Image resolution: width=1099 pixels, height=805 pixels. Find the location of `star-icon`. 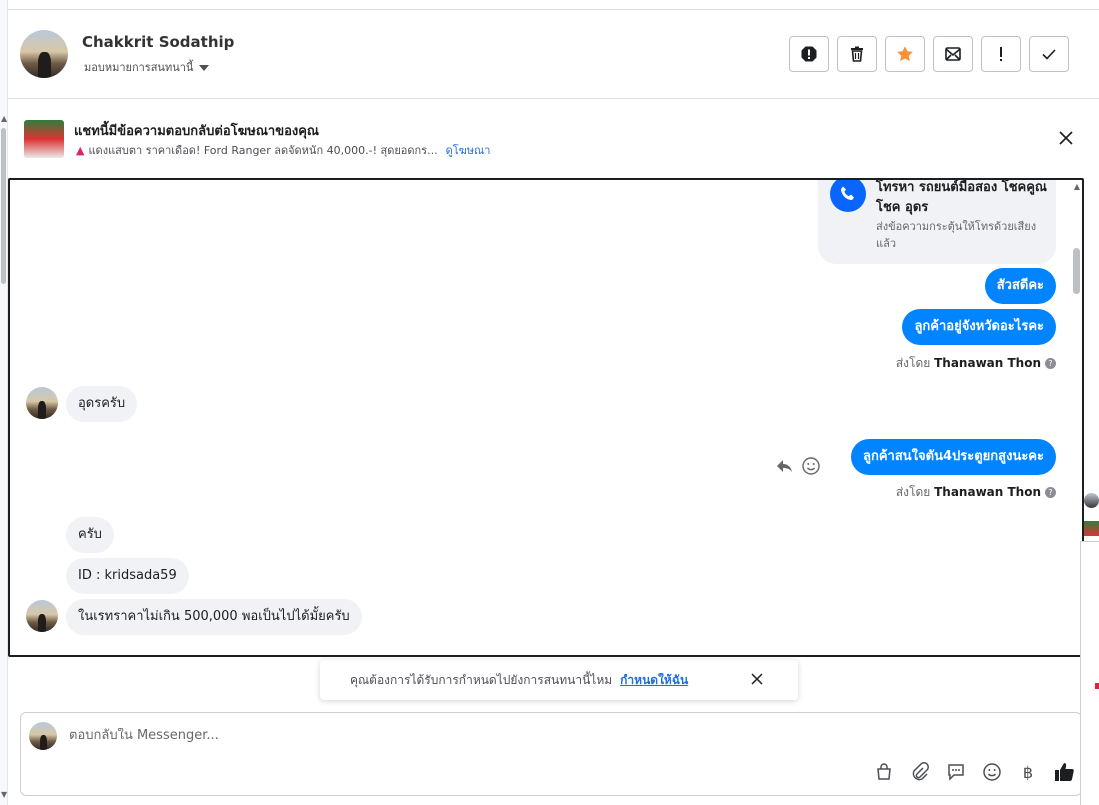

star-icon is located at coordinates (905, 54).